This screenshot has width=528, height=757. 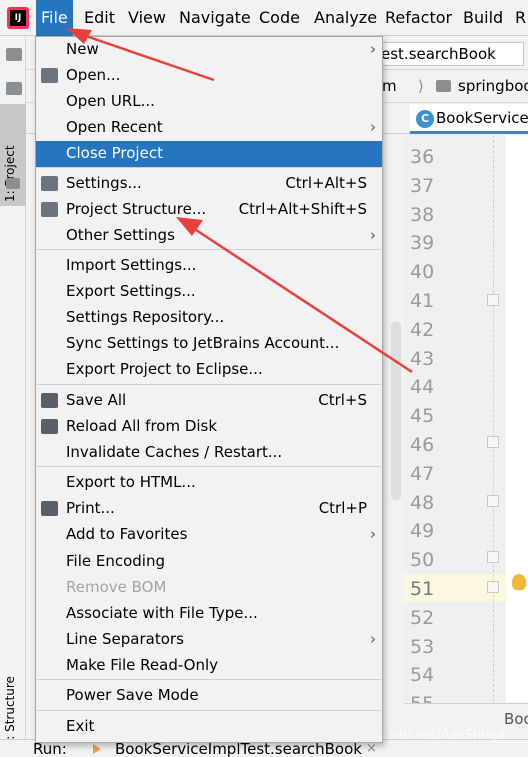 What do you see at coordinates (79, 36) in the screenshot?
I see `arrowhead-icon` at bounding box center [79, 36].